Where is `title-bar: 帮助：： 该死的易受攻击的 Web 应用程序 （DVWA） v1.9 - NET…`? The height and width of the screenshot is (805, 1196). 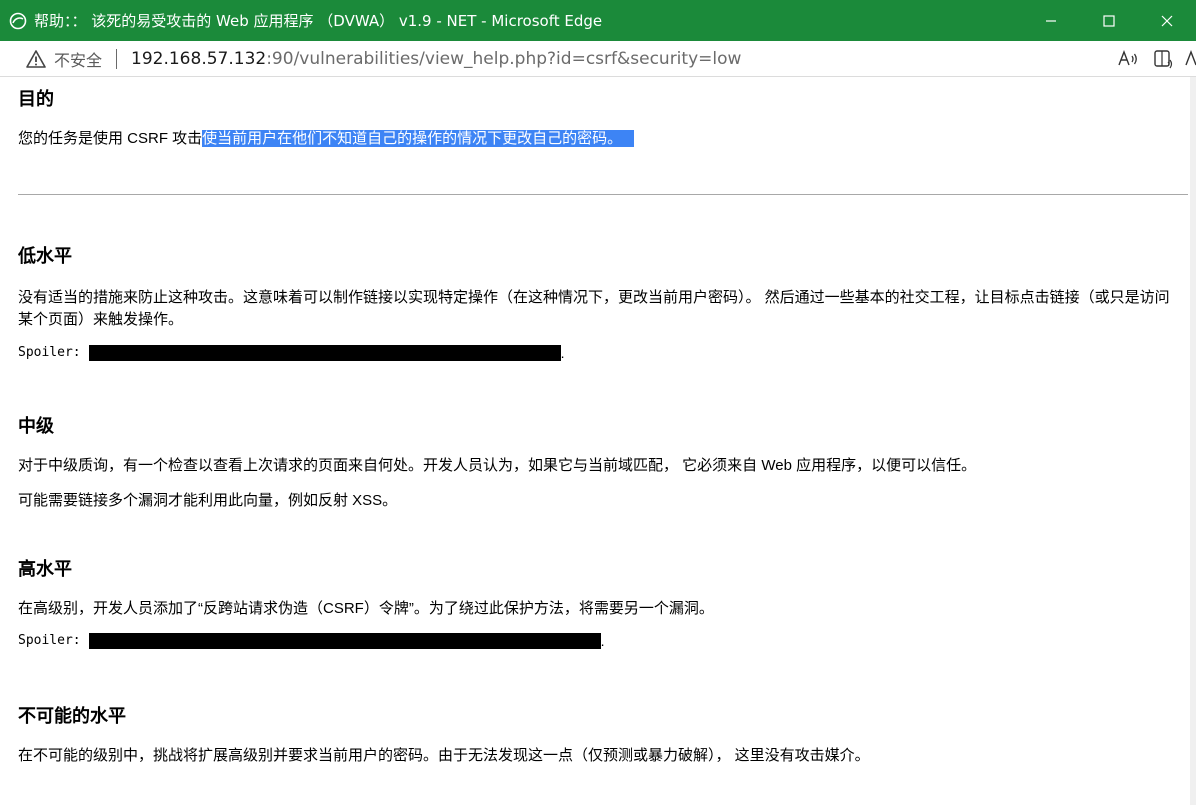 title-bar: 帮助：： 该死的易受攻击的 Web 应用程序 （DVWA） v1.9 - NET… is located at coordinates (598, 20).